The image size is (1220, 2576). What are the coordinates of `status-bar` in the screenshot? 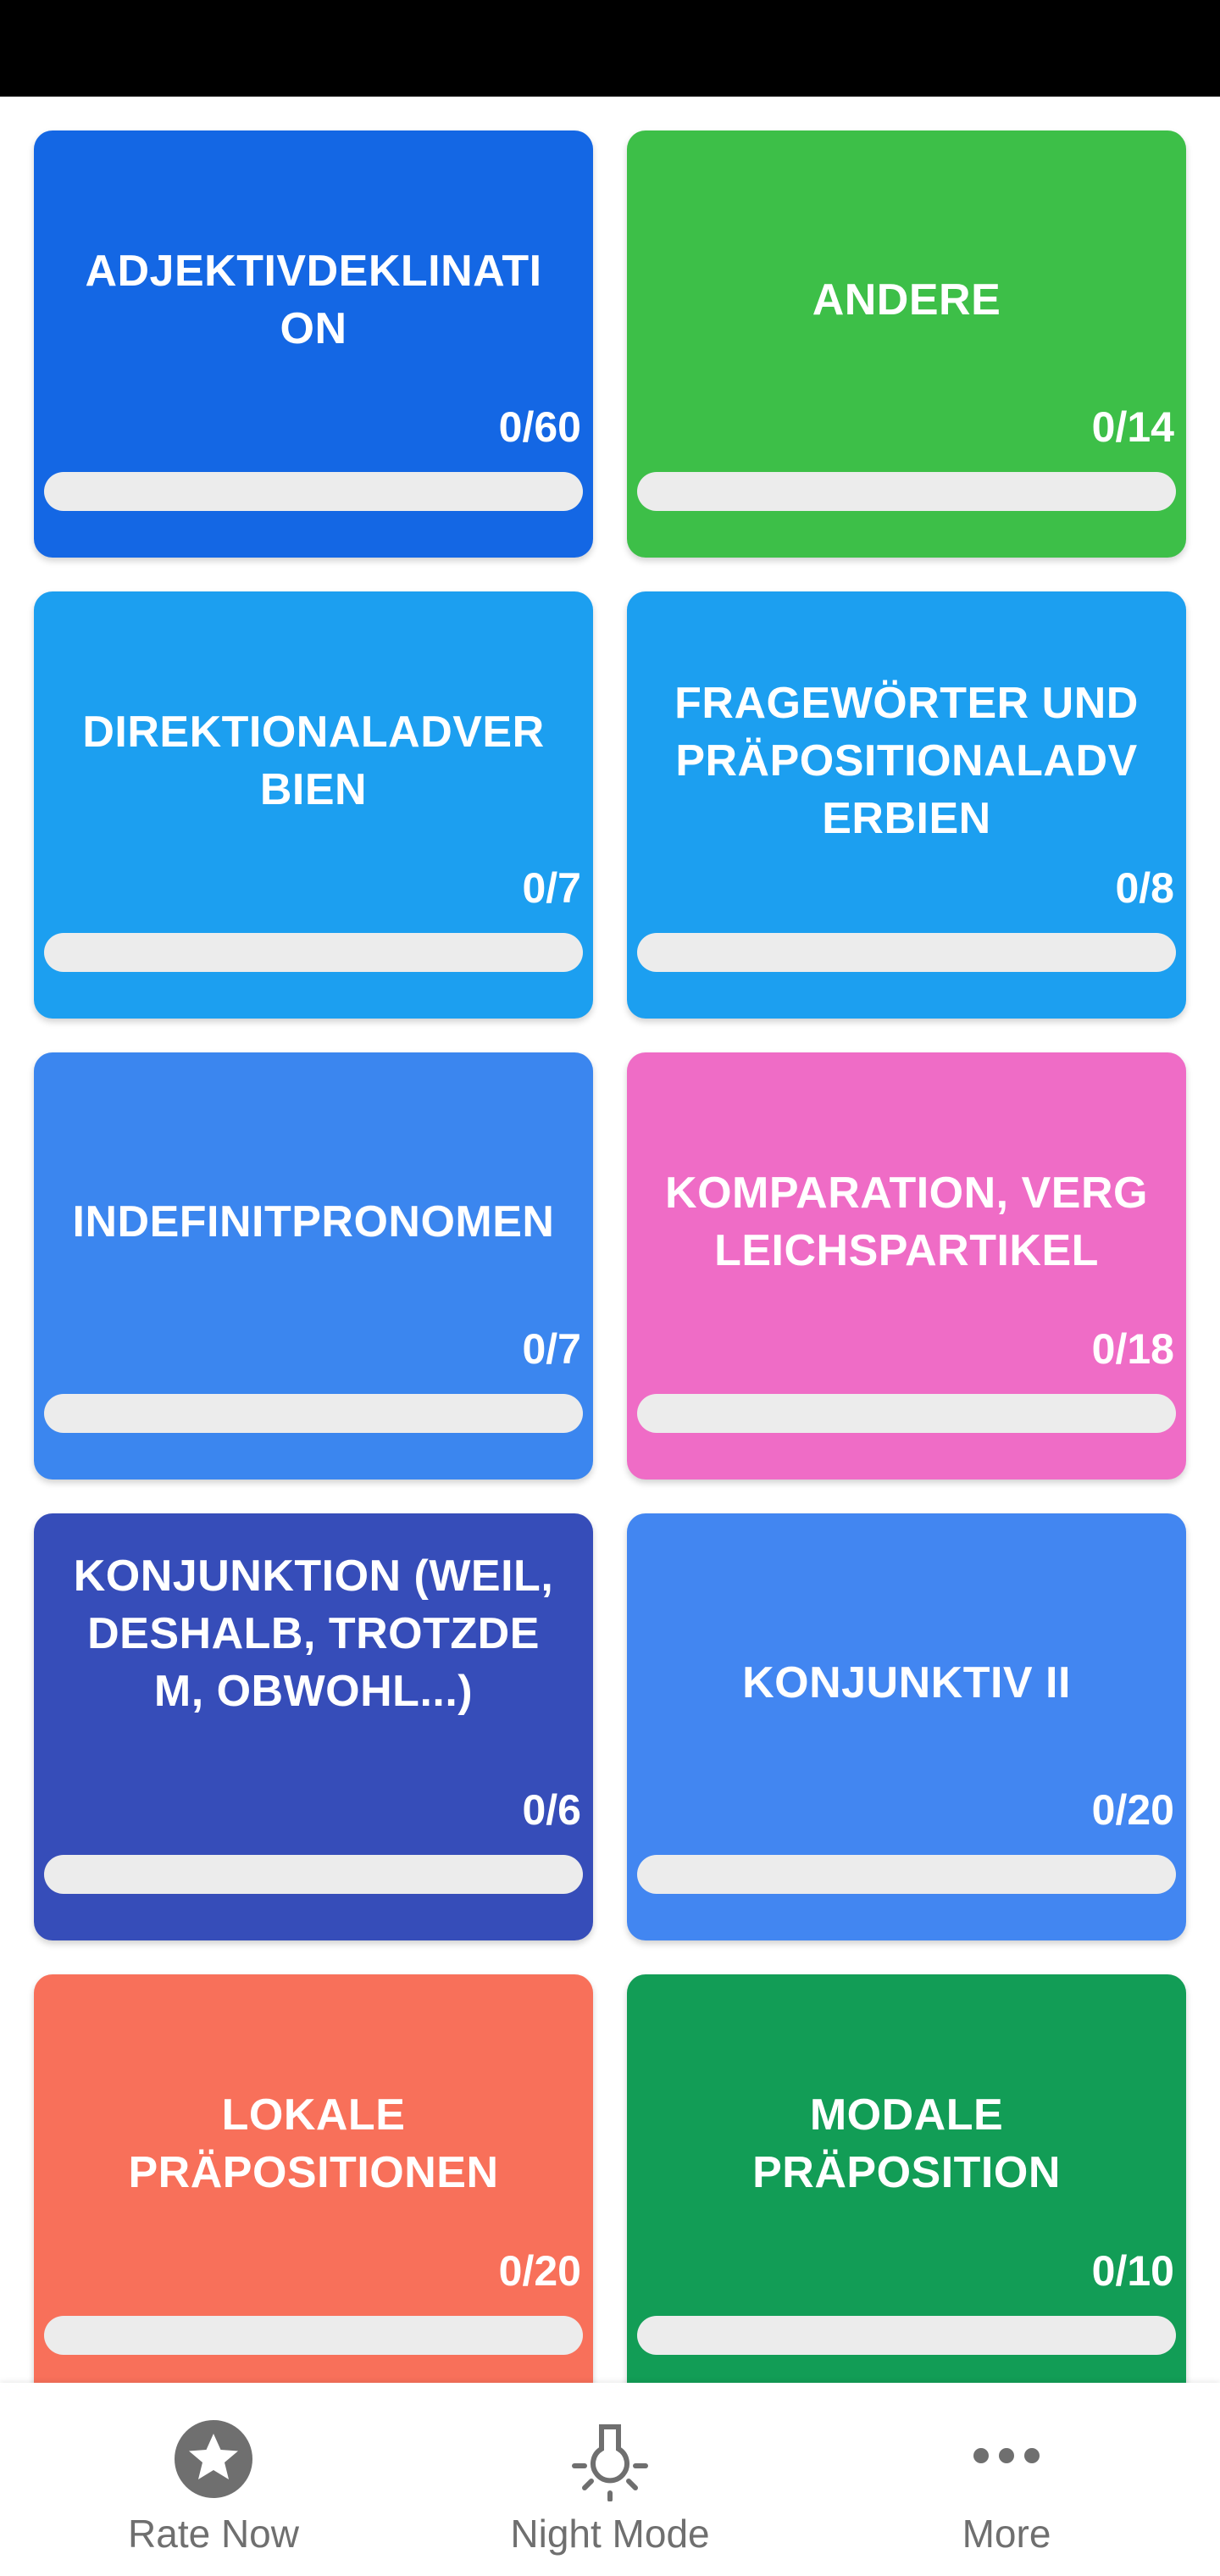 It's located at (610, 48).